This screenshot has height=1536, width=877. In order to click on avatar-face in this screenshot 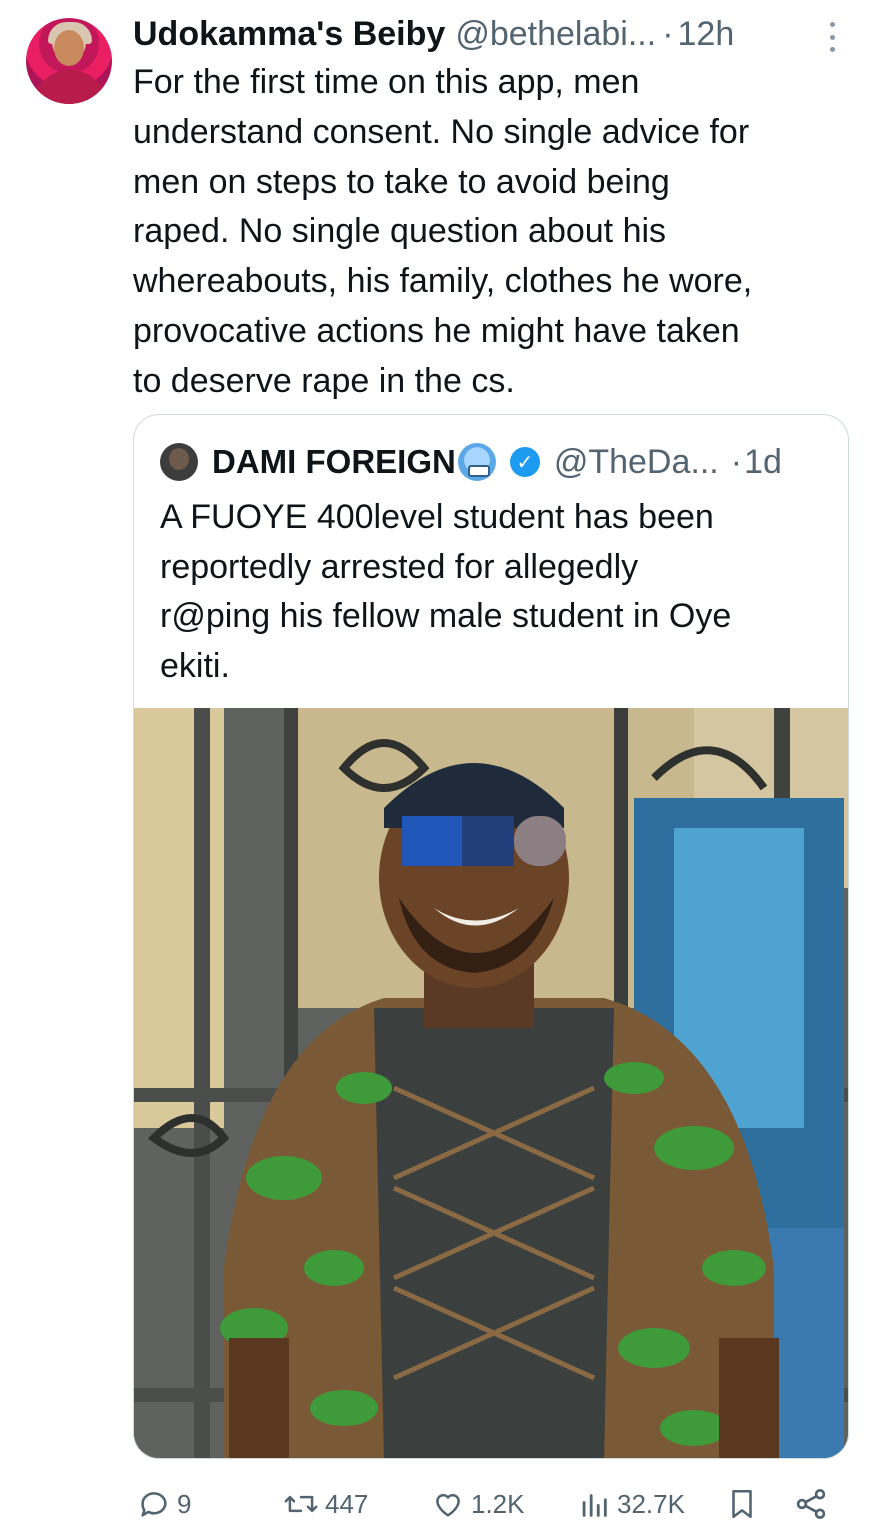, I will do `click(69, 48)`.